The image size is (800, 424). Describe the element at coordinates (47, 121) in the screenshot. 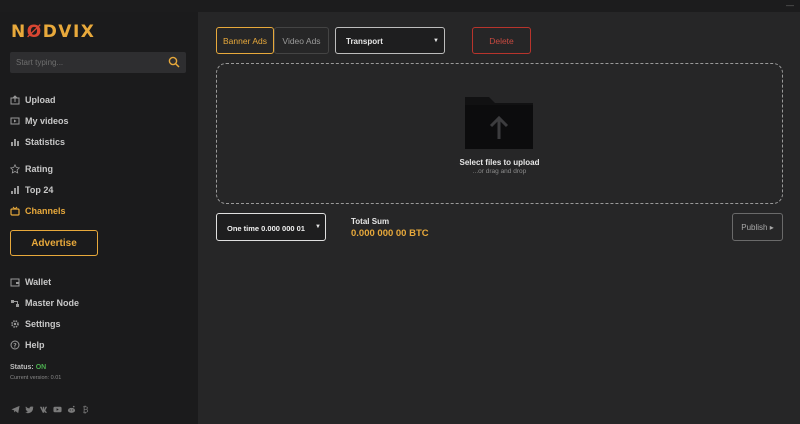

I see `sidebar-item-label: My videos` at that location.